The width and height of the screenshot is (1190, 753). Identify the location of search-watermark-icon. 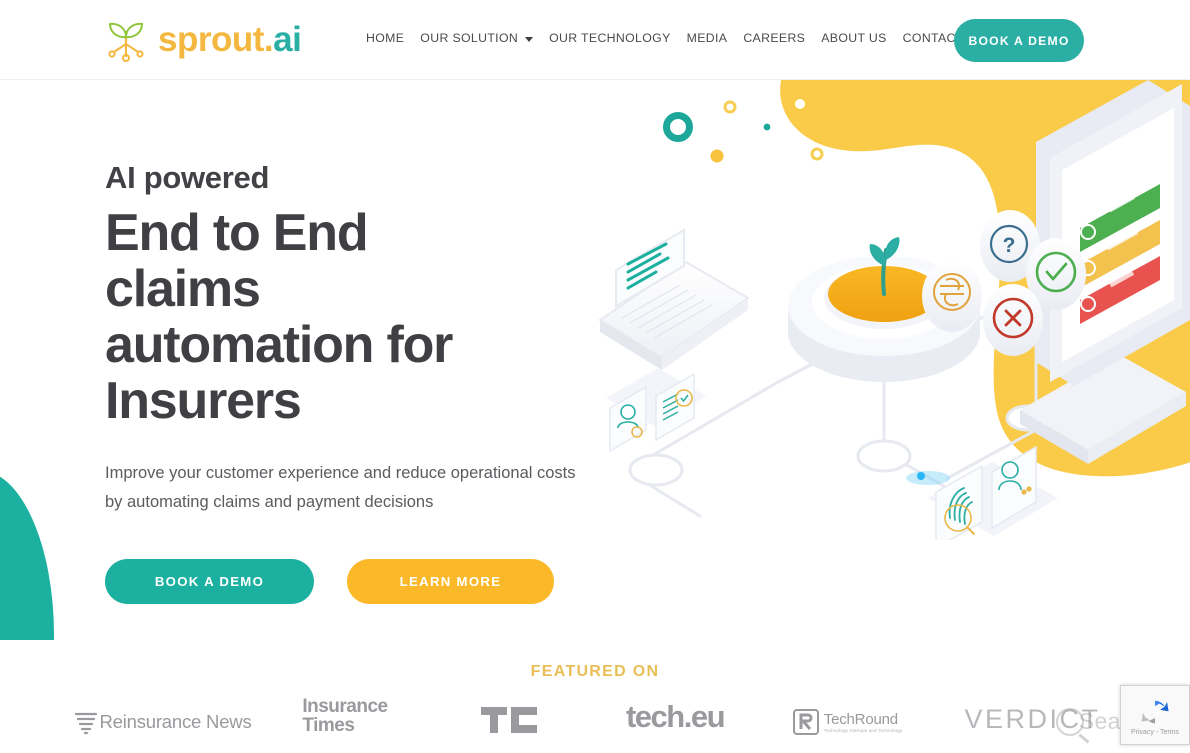
(1070, 722).